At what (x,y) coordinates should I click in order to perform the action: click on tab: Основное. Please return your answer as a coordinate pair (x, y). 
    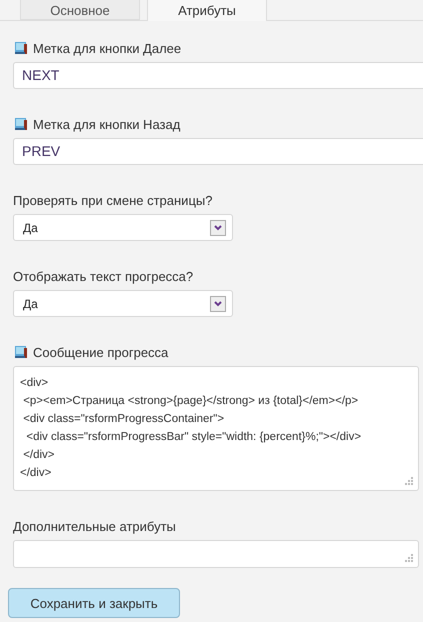
    Looking at the image, I should click on (80, 10).